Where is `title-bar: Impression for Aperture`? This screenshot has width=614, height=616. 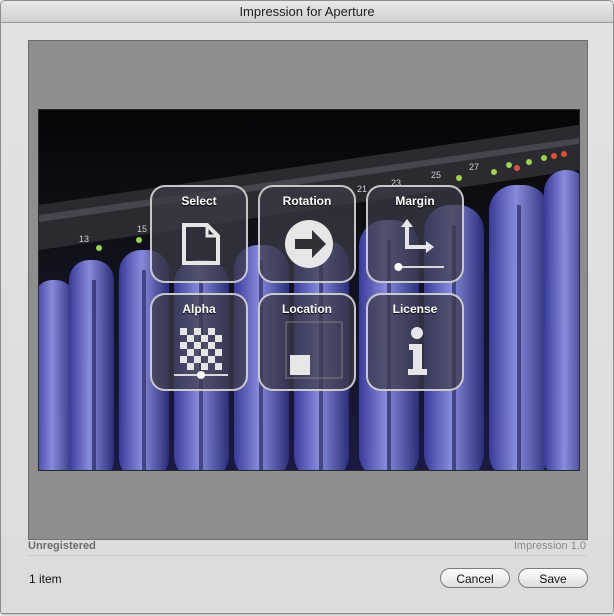
title-bar: Impression for Aperture is located at coordinates (307, 12).